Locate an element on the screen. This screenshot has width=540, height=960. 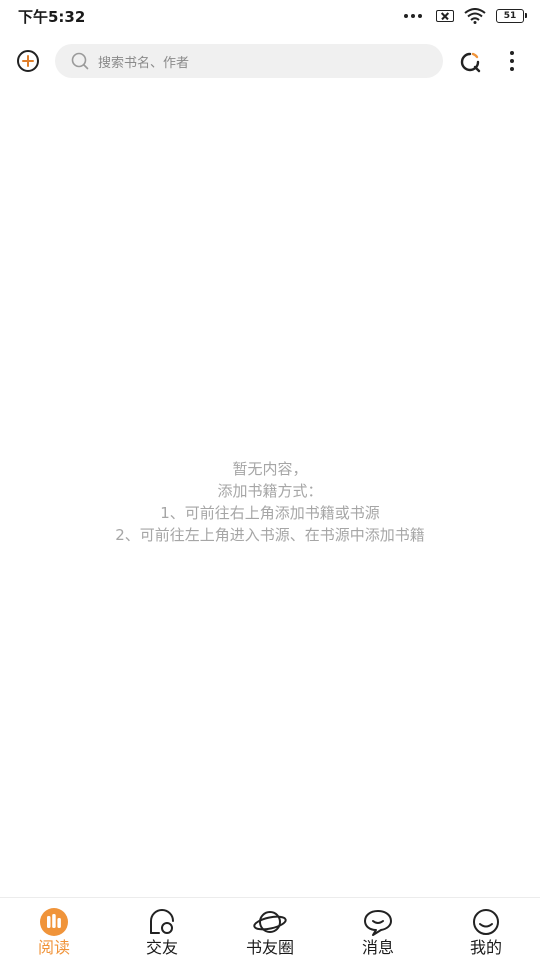
nav-label-friends: 交友 is located at coordinates (161, 947).